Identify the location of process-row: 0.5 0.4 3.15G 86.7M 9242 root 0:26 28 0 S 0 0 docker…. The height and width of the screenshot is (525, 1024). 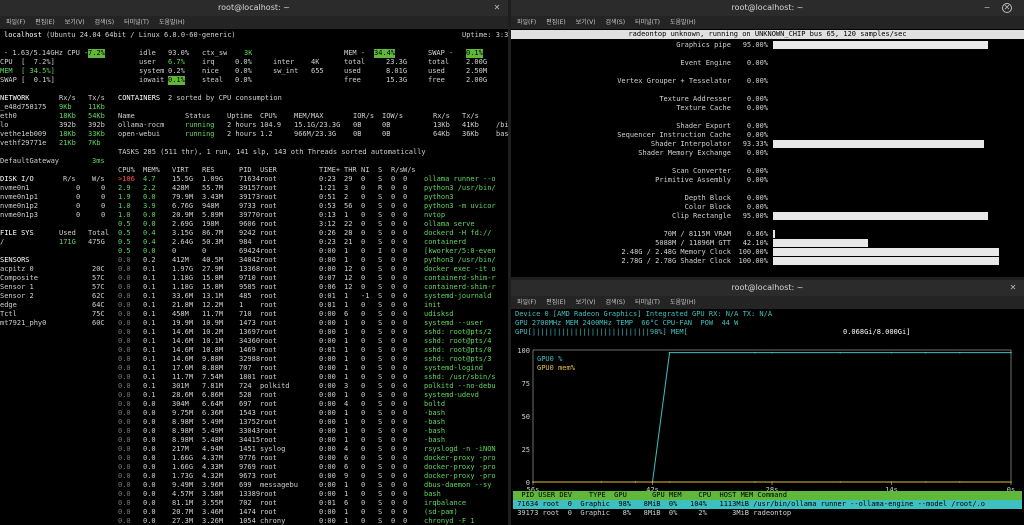
(254, 233).